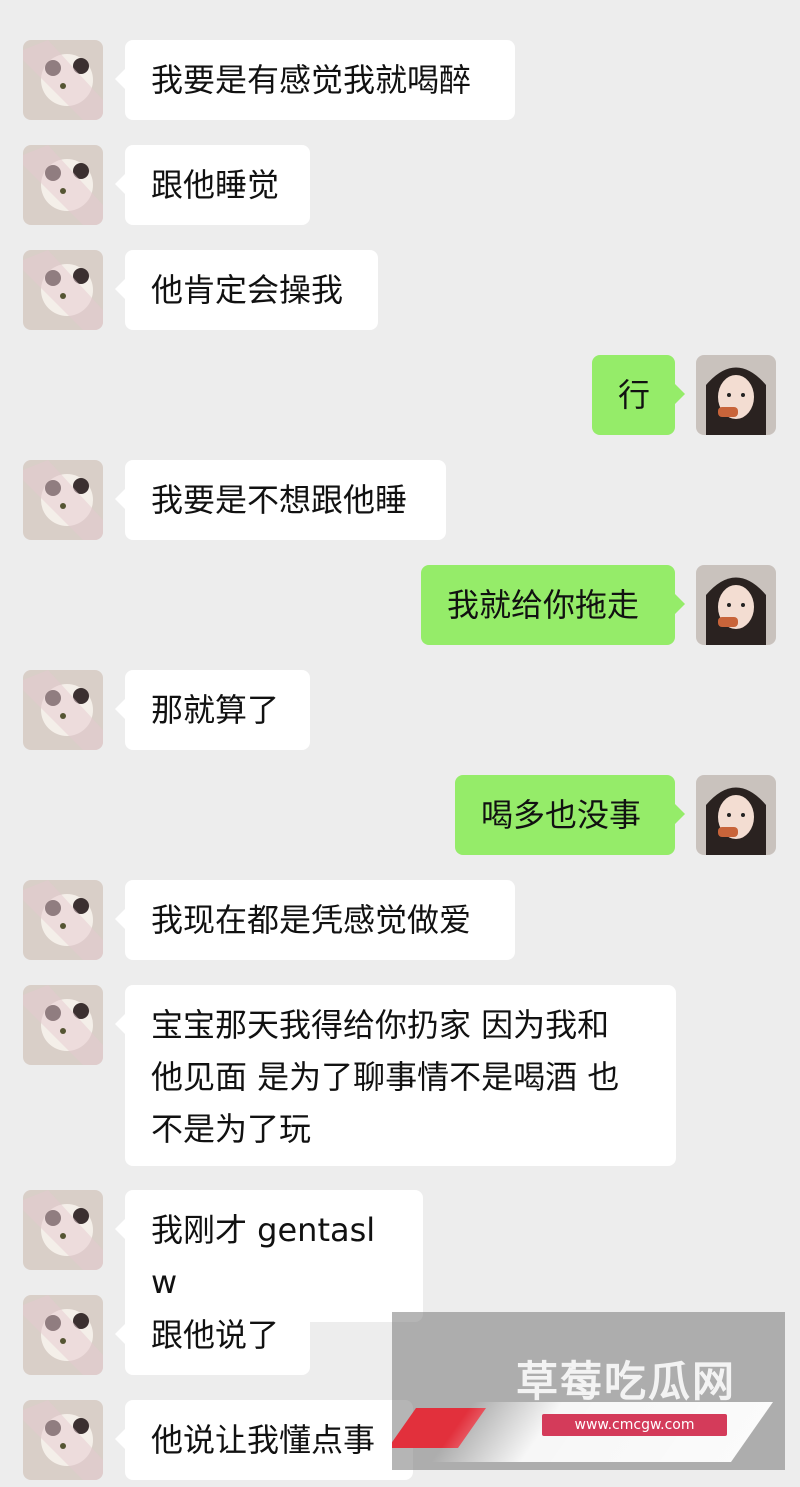  What do you see at coordinates (634, 1425) in the screenshot?
I see `watermark-url: www.cmcgw.com` at bounding box center [634, 1425].